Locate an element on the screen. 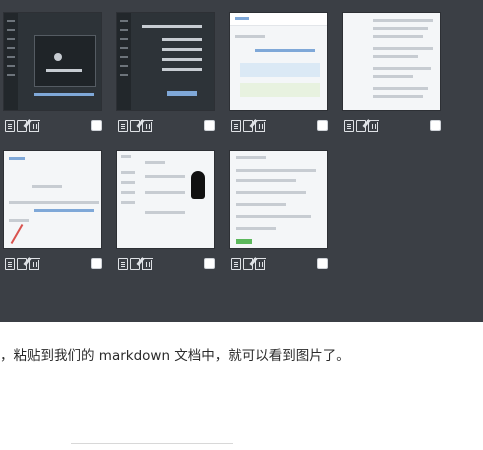 The image size is (483, 450). thumbnail-5-toolbar is located at coordinates (23, 265).